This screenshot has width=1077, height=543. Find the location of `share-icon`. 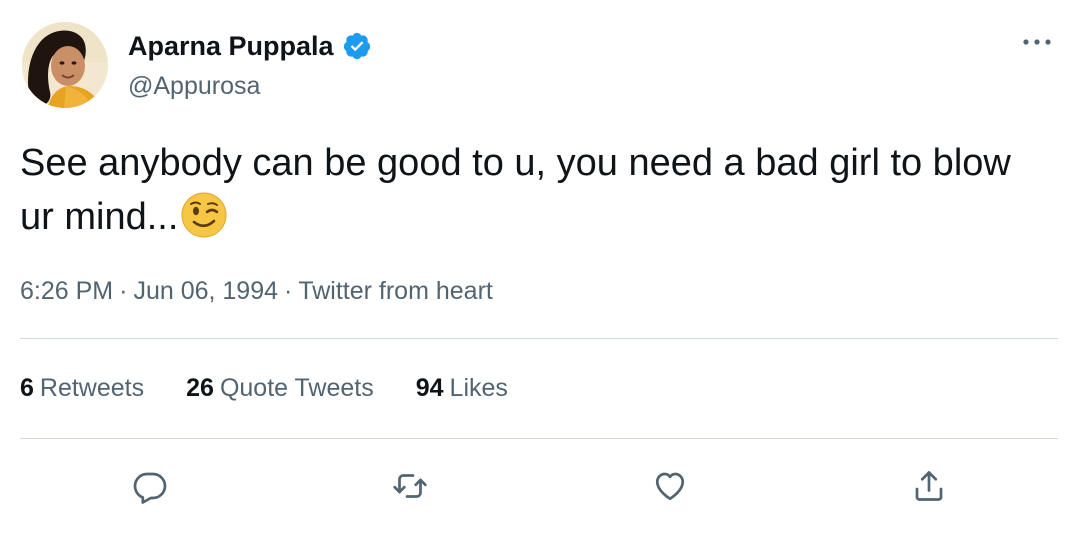

share-icon is located at coordinates (929, 486).